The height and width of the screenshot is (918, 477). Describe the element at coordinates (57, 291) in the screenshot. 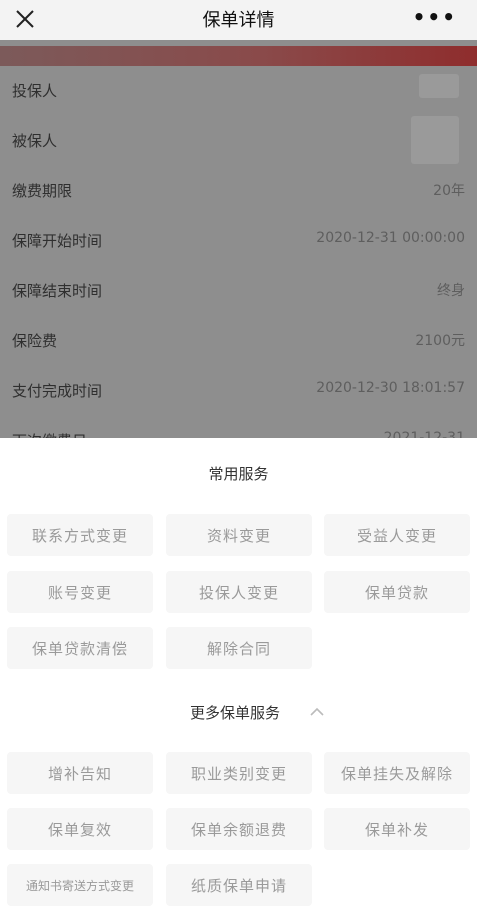

I see `detail-label: 保障结束时间` at that location.